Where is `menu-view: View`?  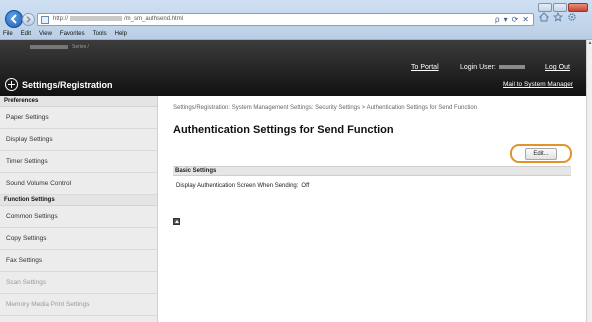 menu-view: View is located at coordinates (45, 35).